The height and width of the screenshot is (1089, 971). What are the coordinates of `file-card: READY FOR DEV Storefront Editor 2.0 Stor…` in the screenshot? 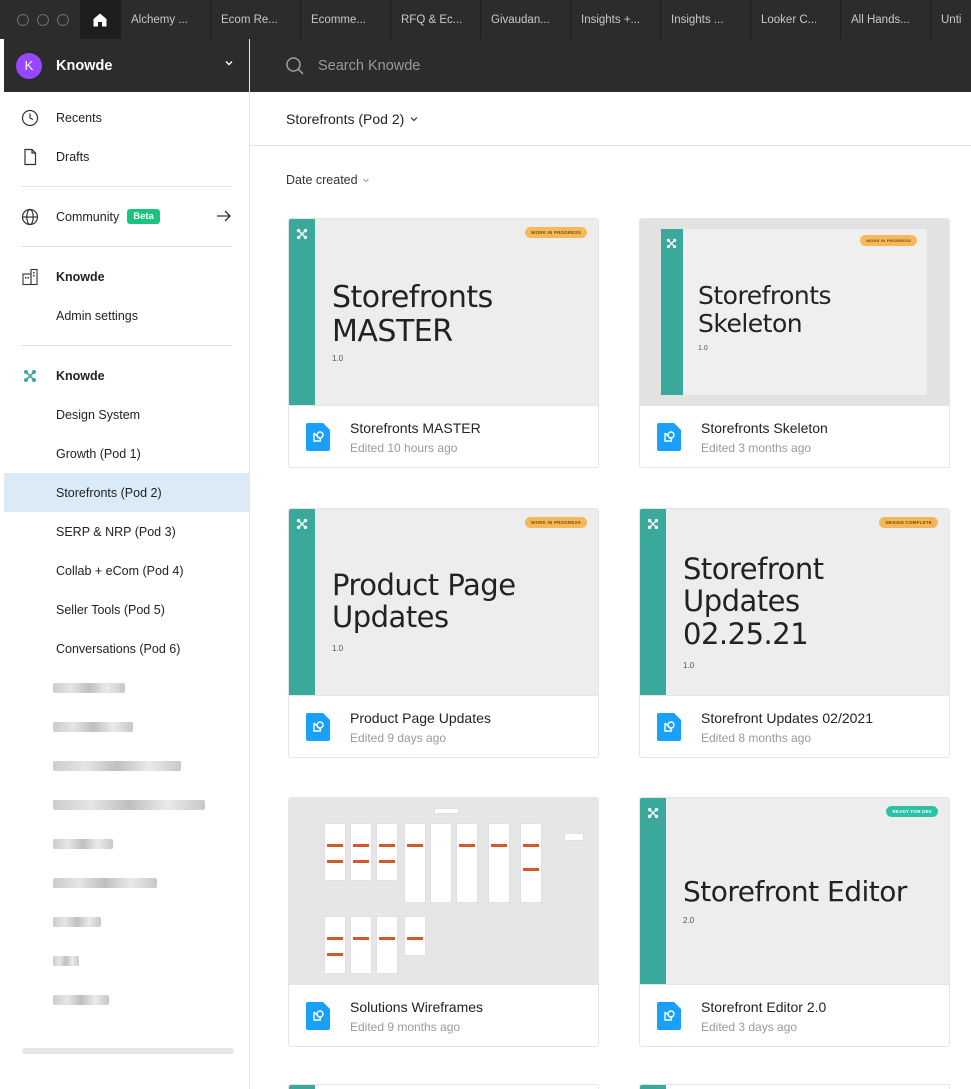 It's located at (794, 922).